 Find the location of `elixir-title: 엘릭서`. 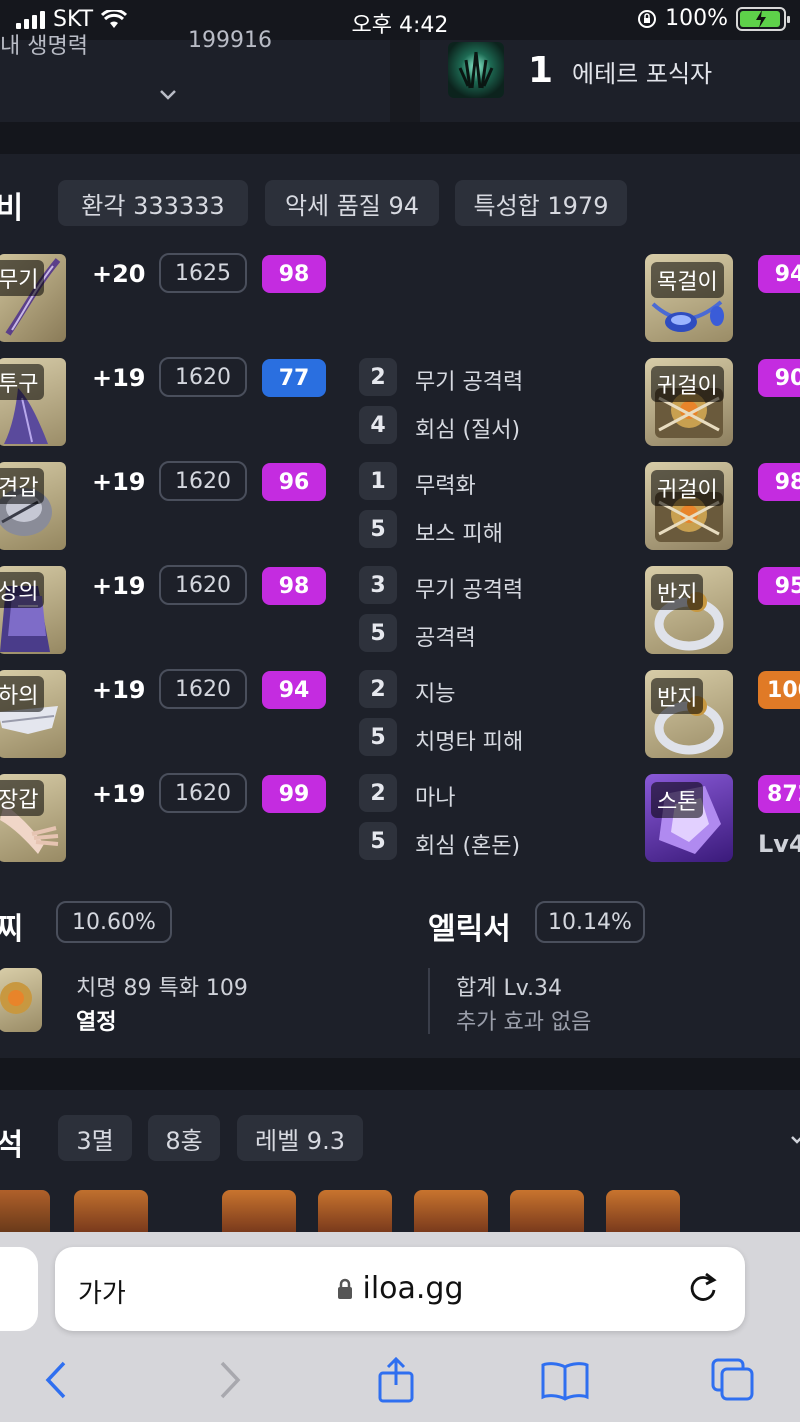

elixir-title: 엘릭서 is located at coordinates (469, 929).